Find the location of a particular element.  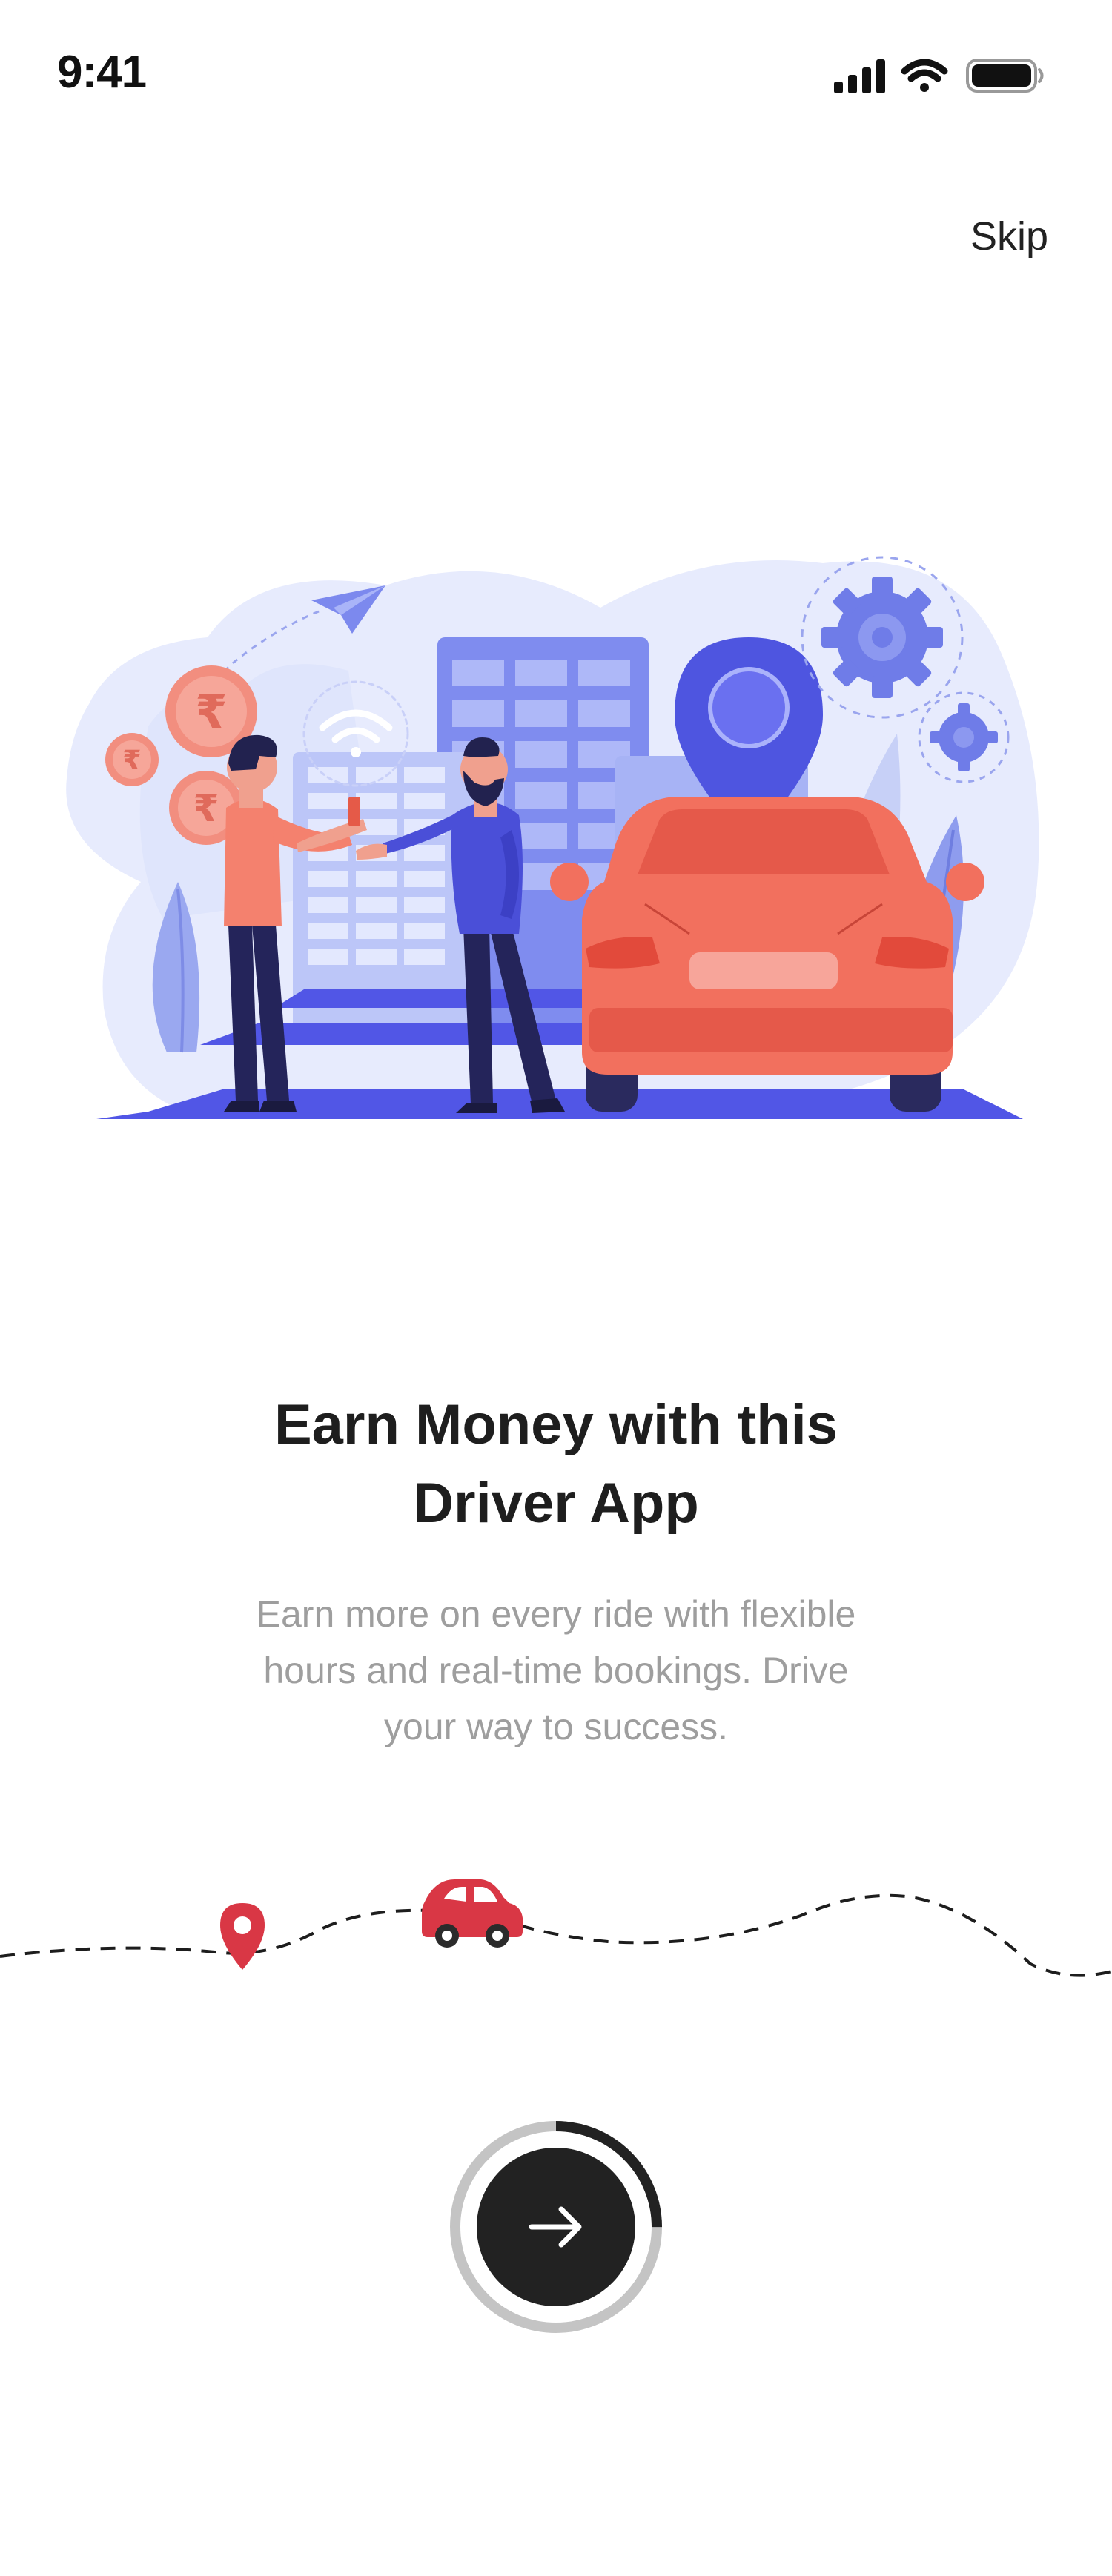

next-button-wrapper is located at coordinates (556, 2226).